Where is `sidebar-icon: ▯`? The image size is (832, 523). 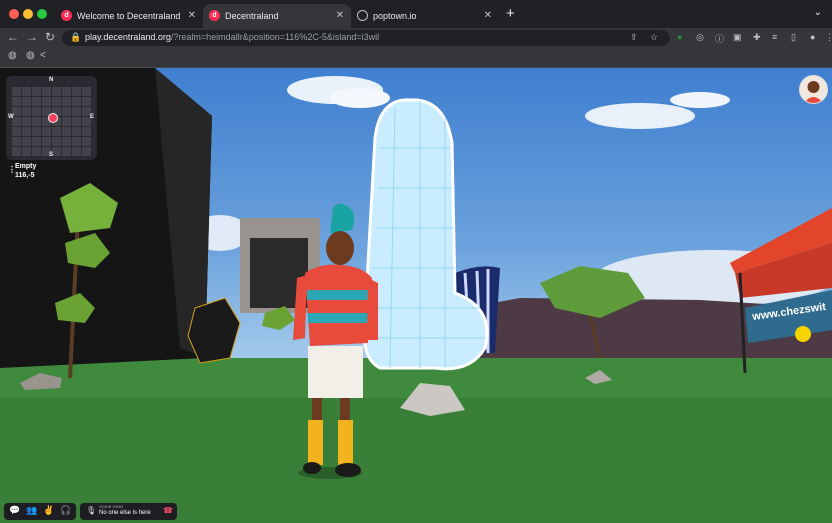 sidebar-icon: ▯ is located at coordinates (793, 37).